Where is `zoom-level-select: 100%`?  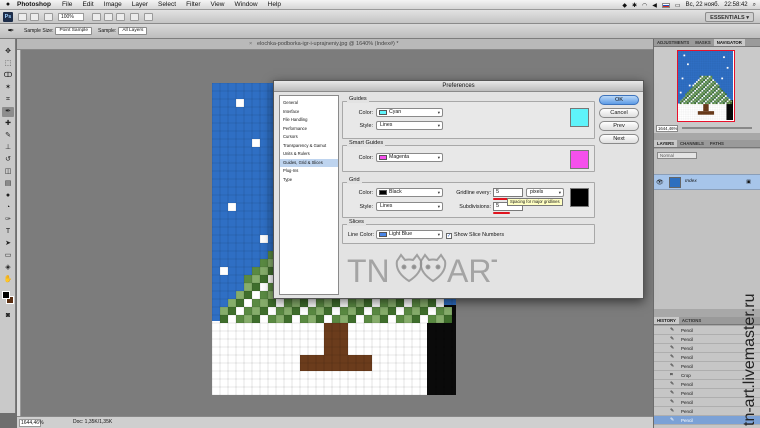 zoom-level-select: 100% is located at coordinates (71, 17).